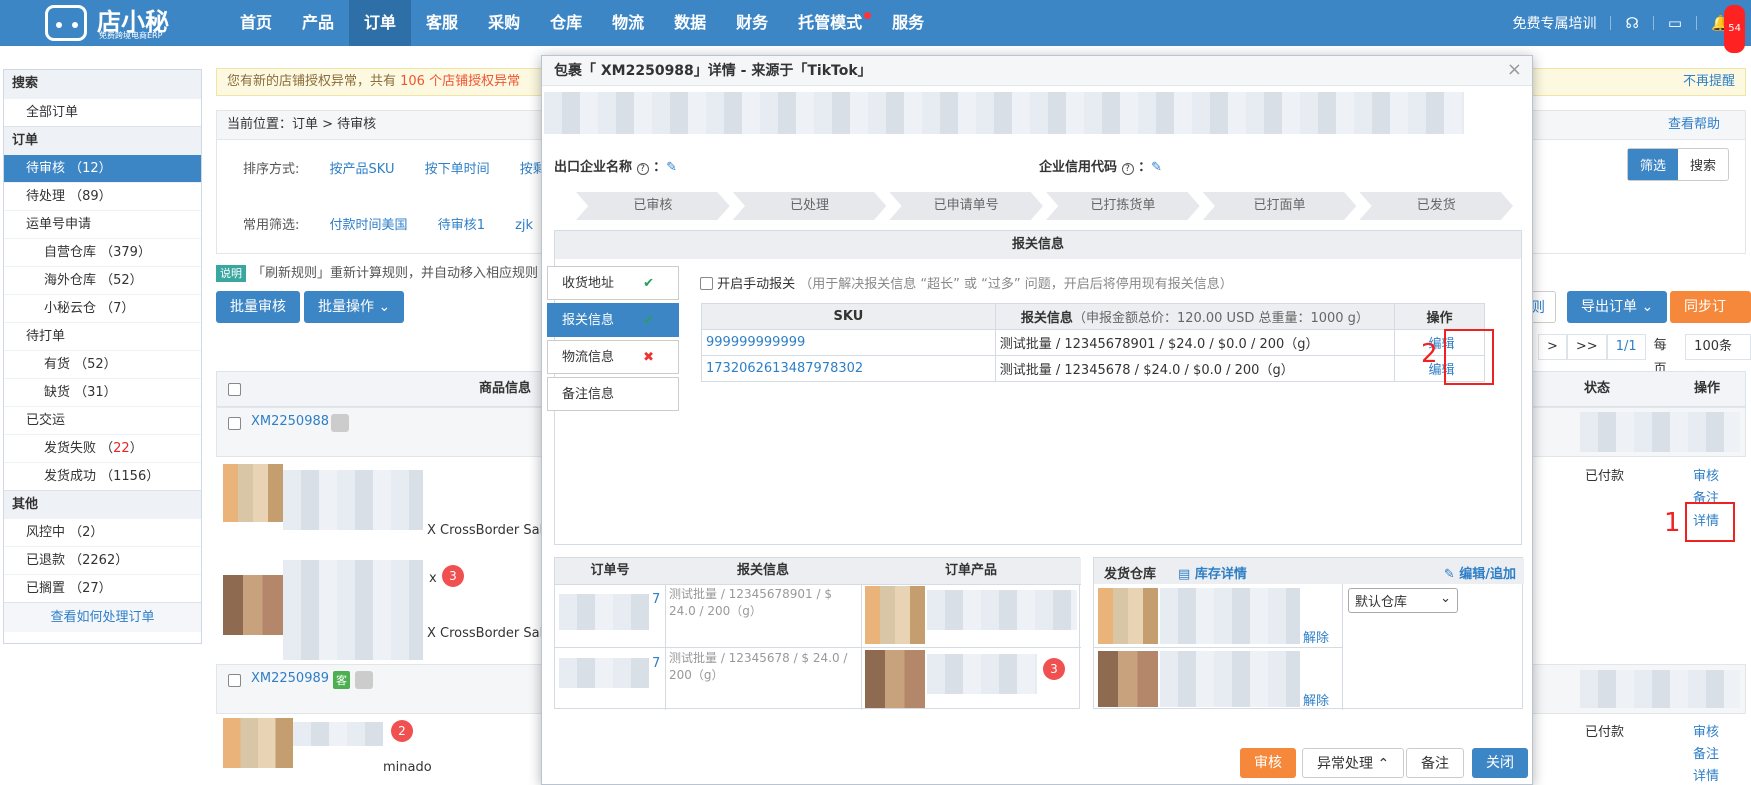  I want to click on modal-note-button: 备注, so click(1435, 763).